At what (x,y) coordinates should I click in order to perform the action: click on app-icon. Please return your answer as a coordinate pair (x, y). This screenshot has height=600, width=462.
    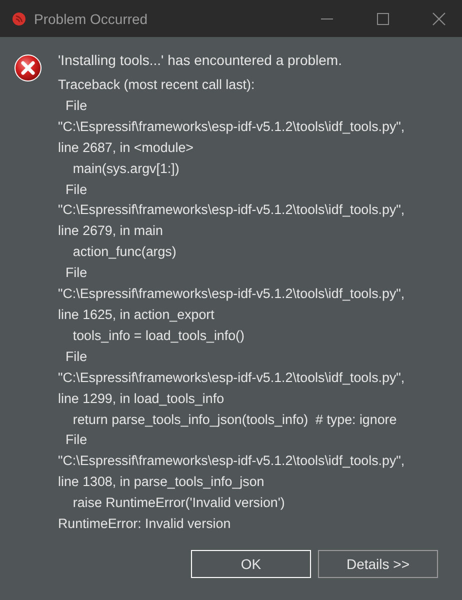
    Looking at the image, I should click on (19, 19).